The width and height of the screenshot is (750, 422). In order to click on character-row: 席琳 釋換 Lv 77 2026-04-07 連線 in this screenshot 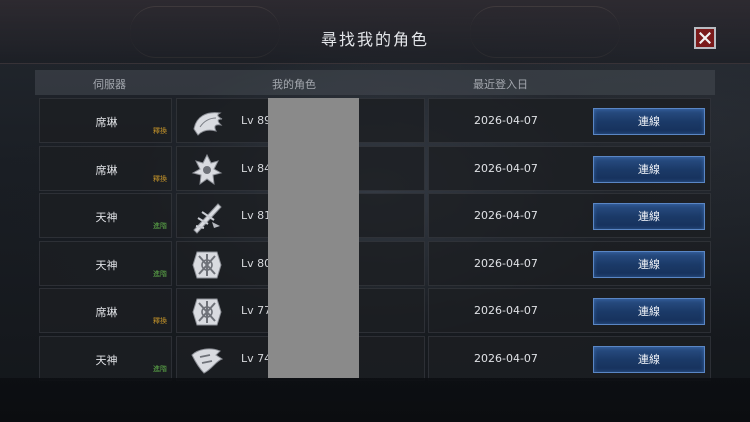, I will do `click(375, 310)`.